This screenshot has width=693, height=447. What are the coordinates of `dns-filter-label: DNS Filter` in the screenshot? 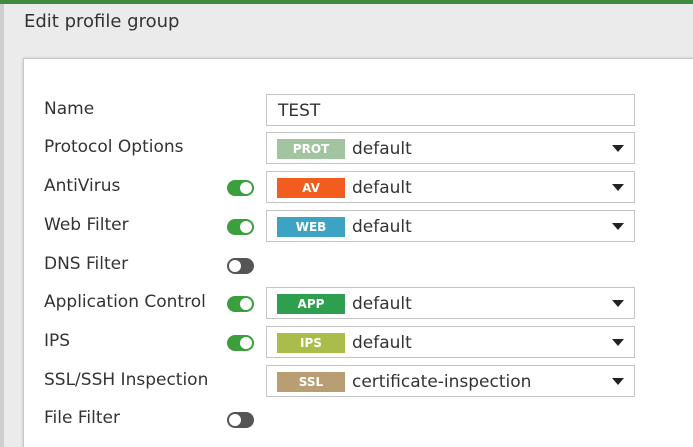 It's located at (86, 264).